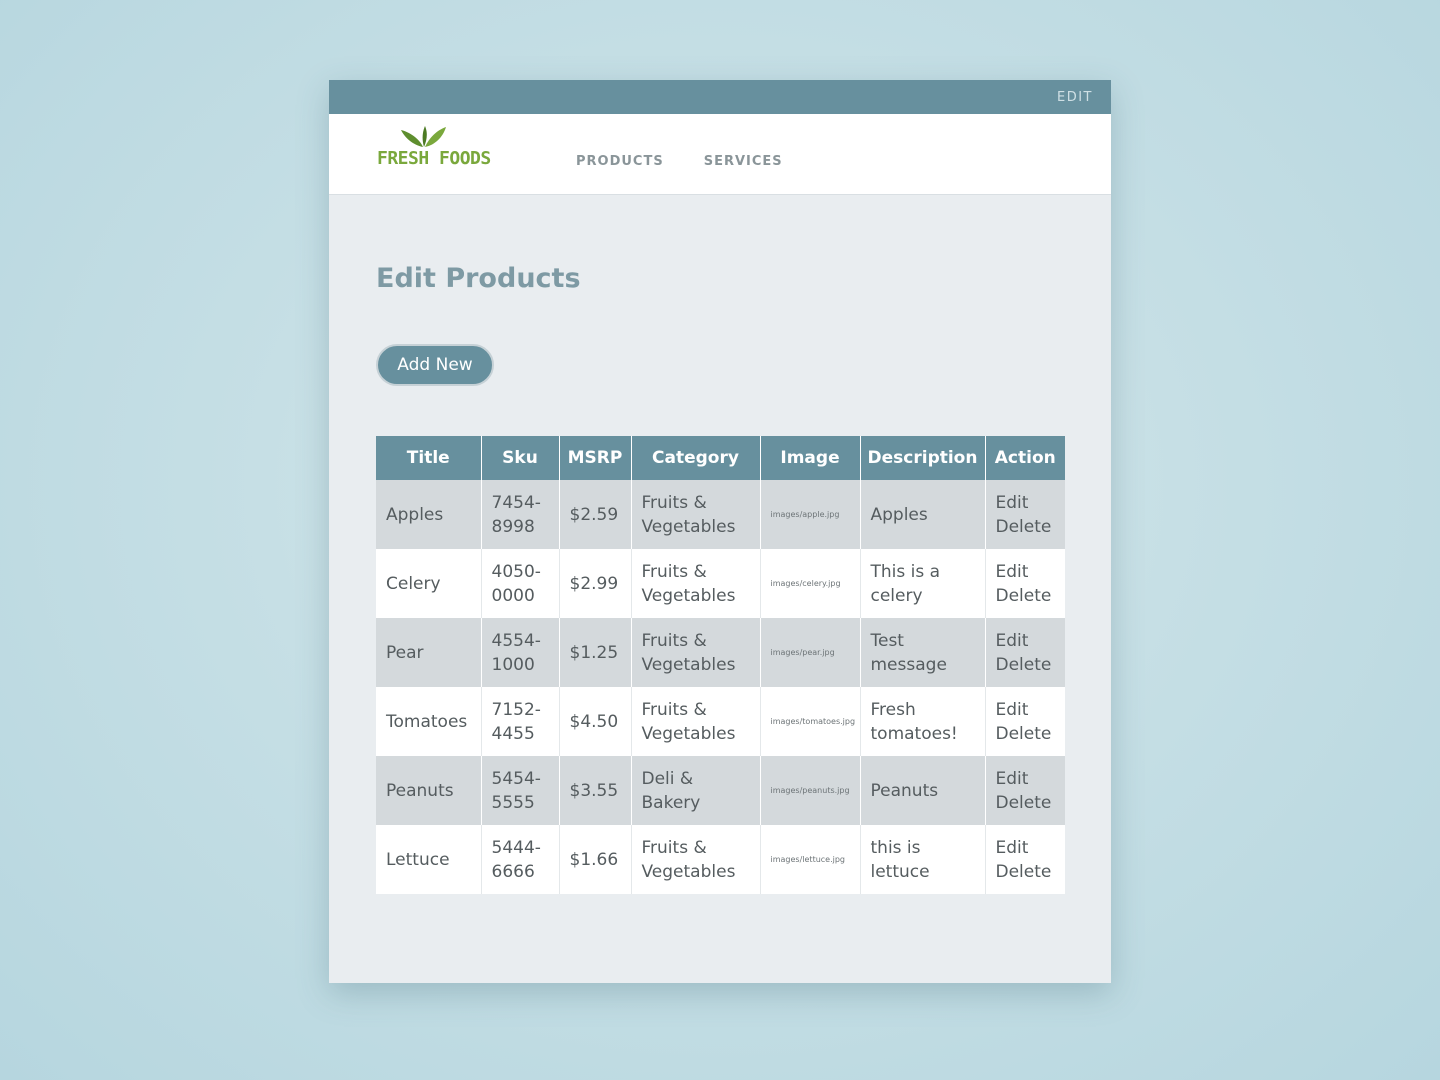  I want to click on cell-description: Test message, so click(922, 652).